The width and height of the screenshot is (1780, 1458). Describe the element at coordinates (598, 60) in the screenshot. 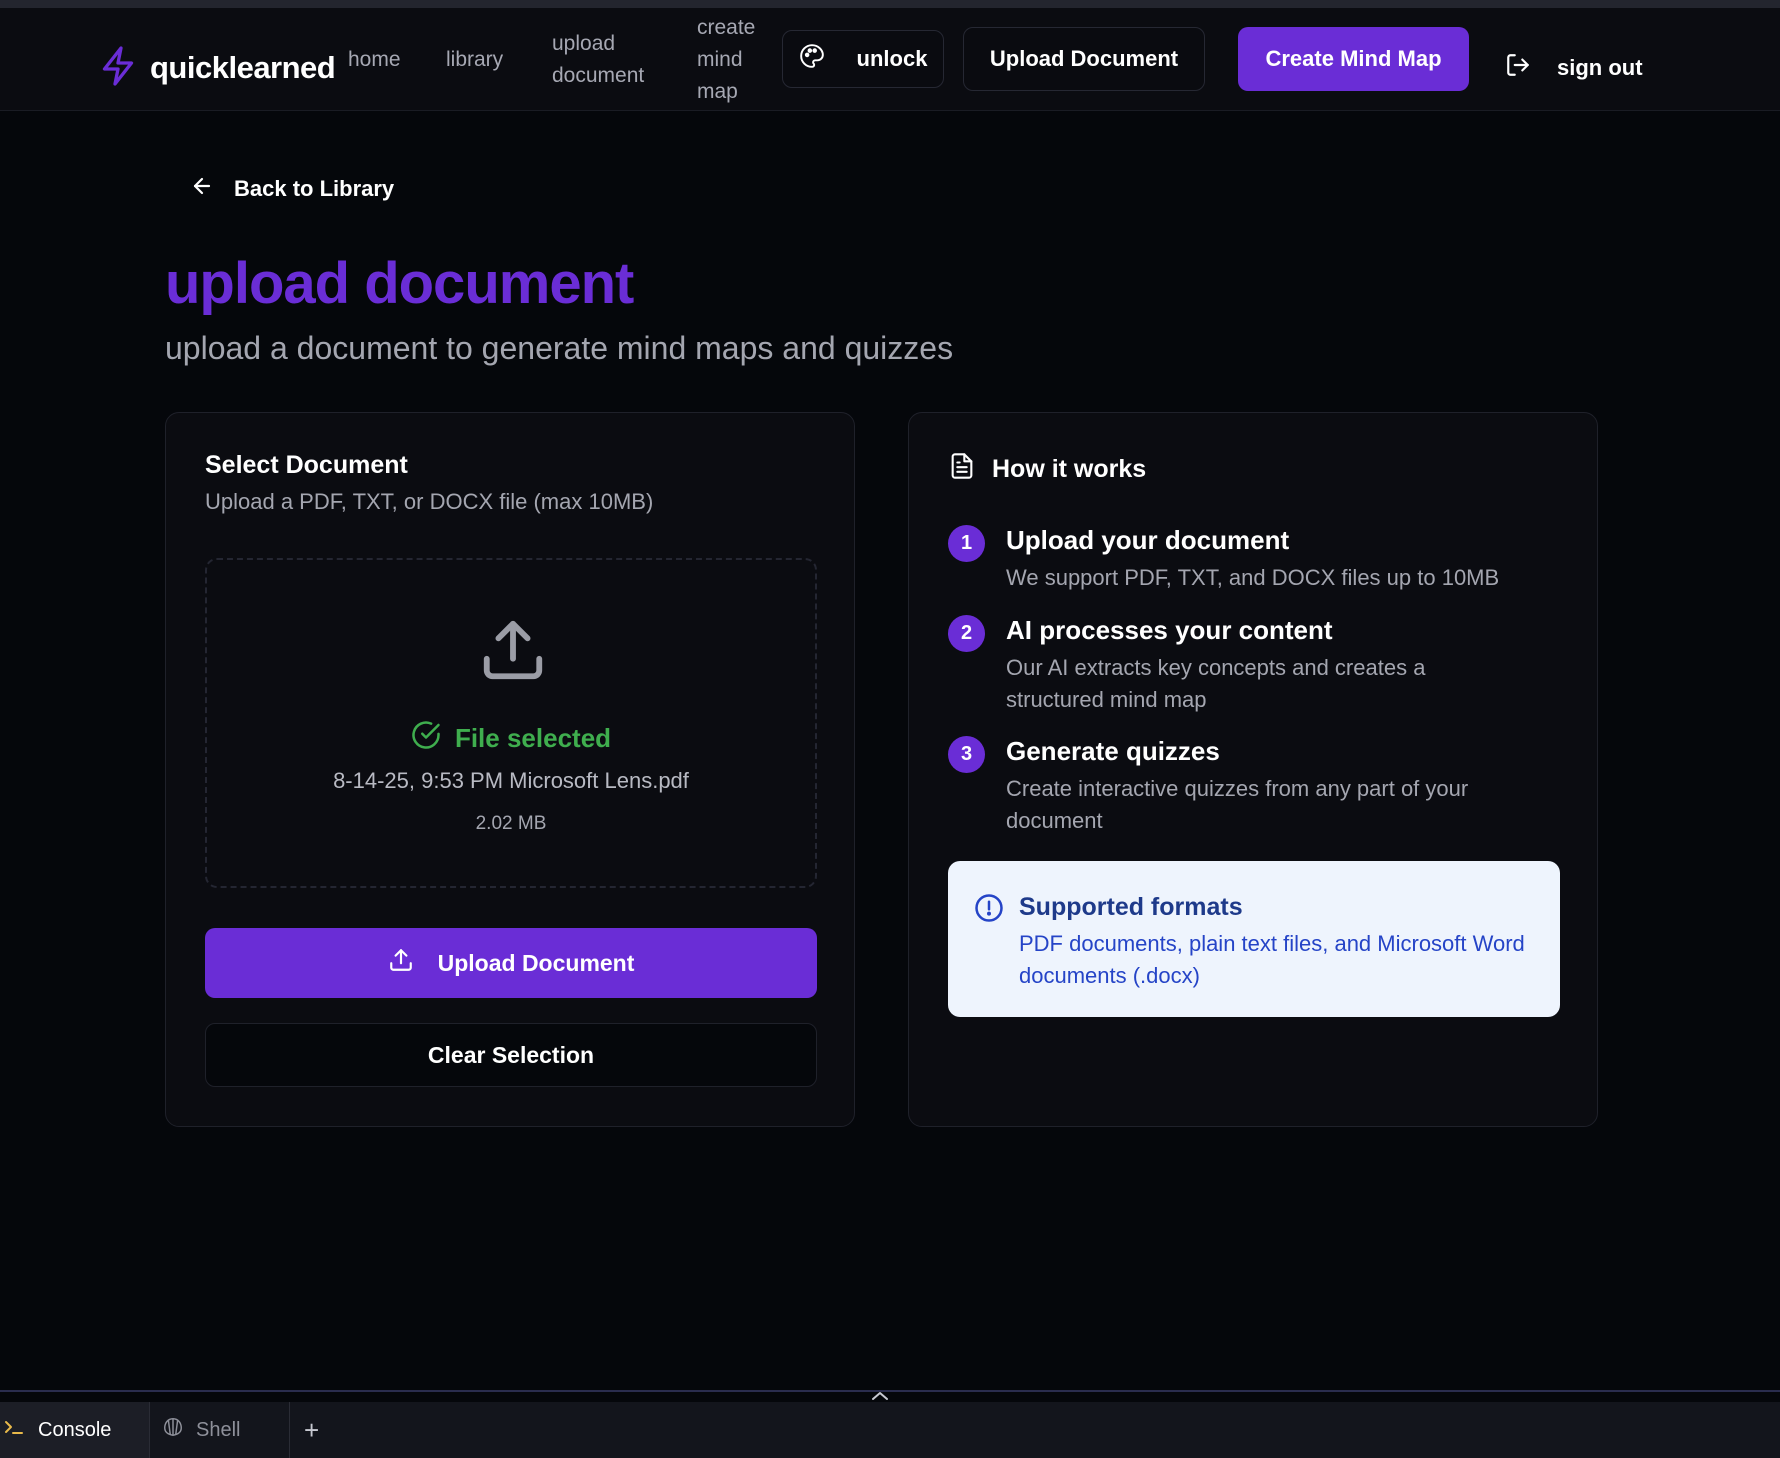

I see `nav-link-upload-document: upload document` at that location.